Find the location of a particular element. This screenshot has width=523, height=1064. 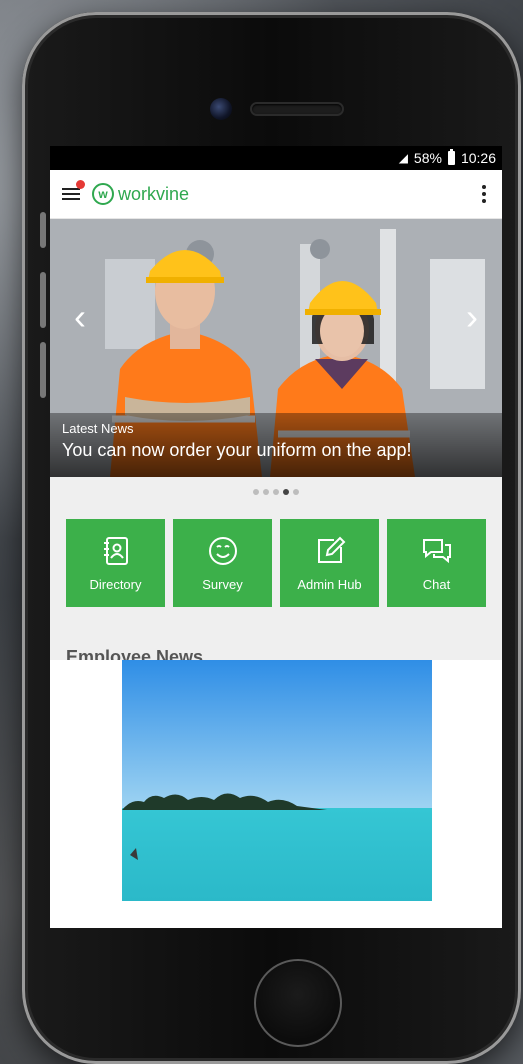

volume-down-button is located at coordinates (43, 370).